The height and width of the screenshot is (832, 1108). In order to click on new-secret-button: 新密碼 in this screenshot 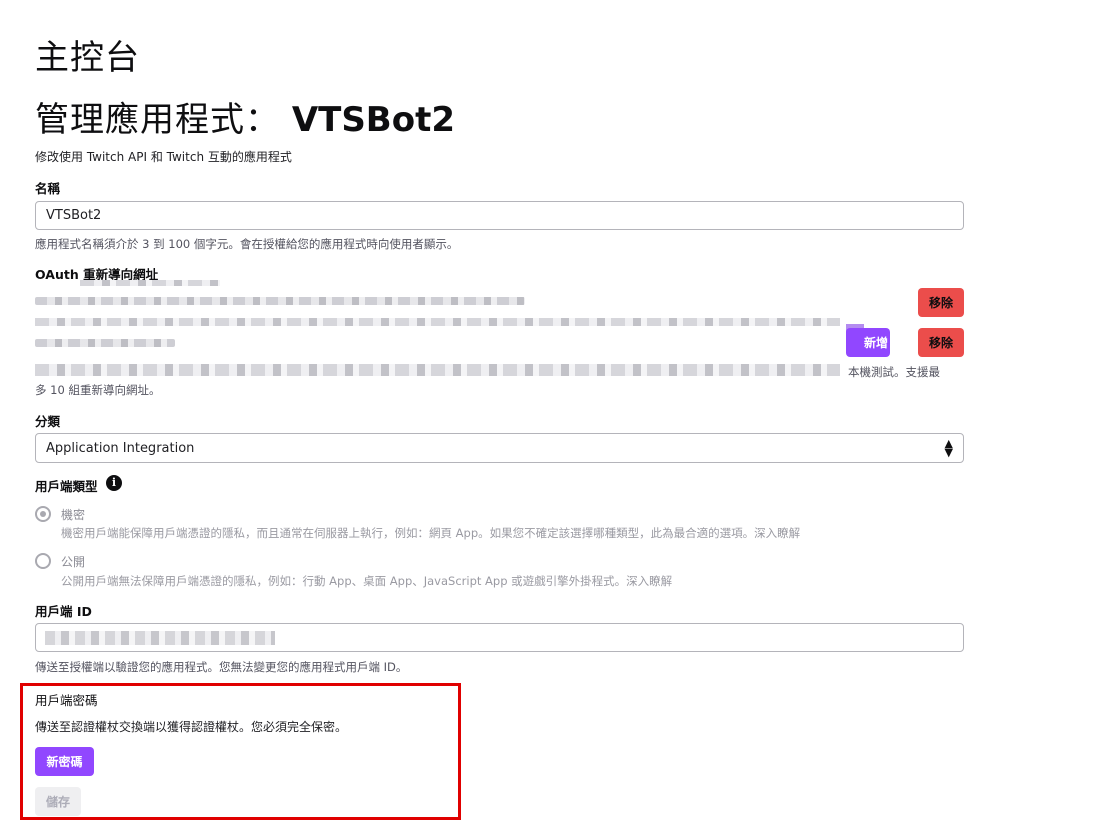, I will do `click(64, 761)`.